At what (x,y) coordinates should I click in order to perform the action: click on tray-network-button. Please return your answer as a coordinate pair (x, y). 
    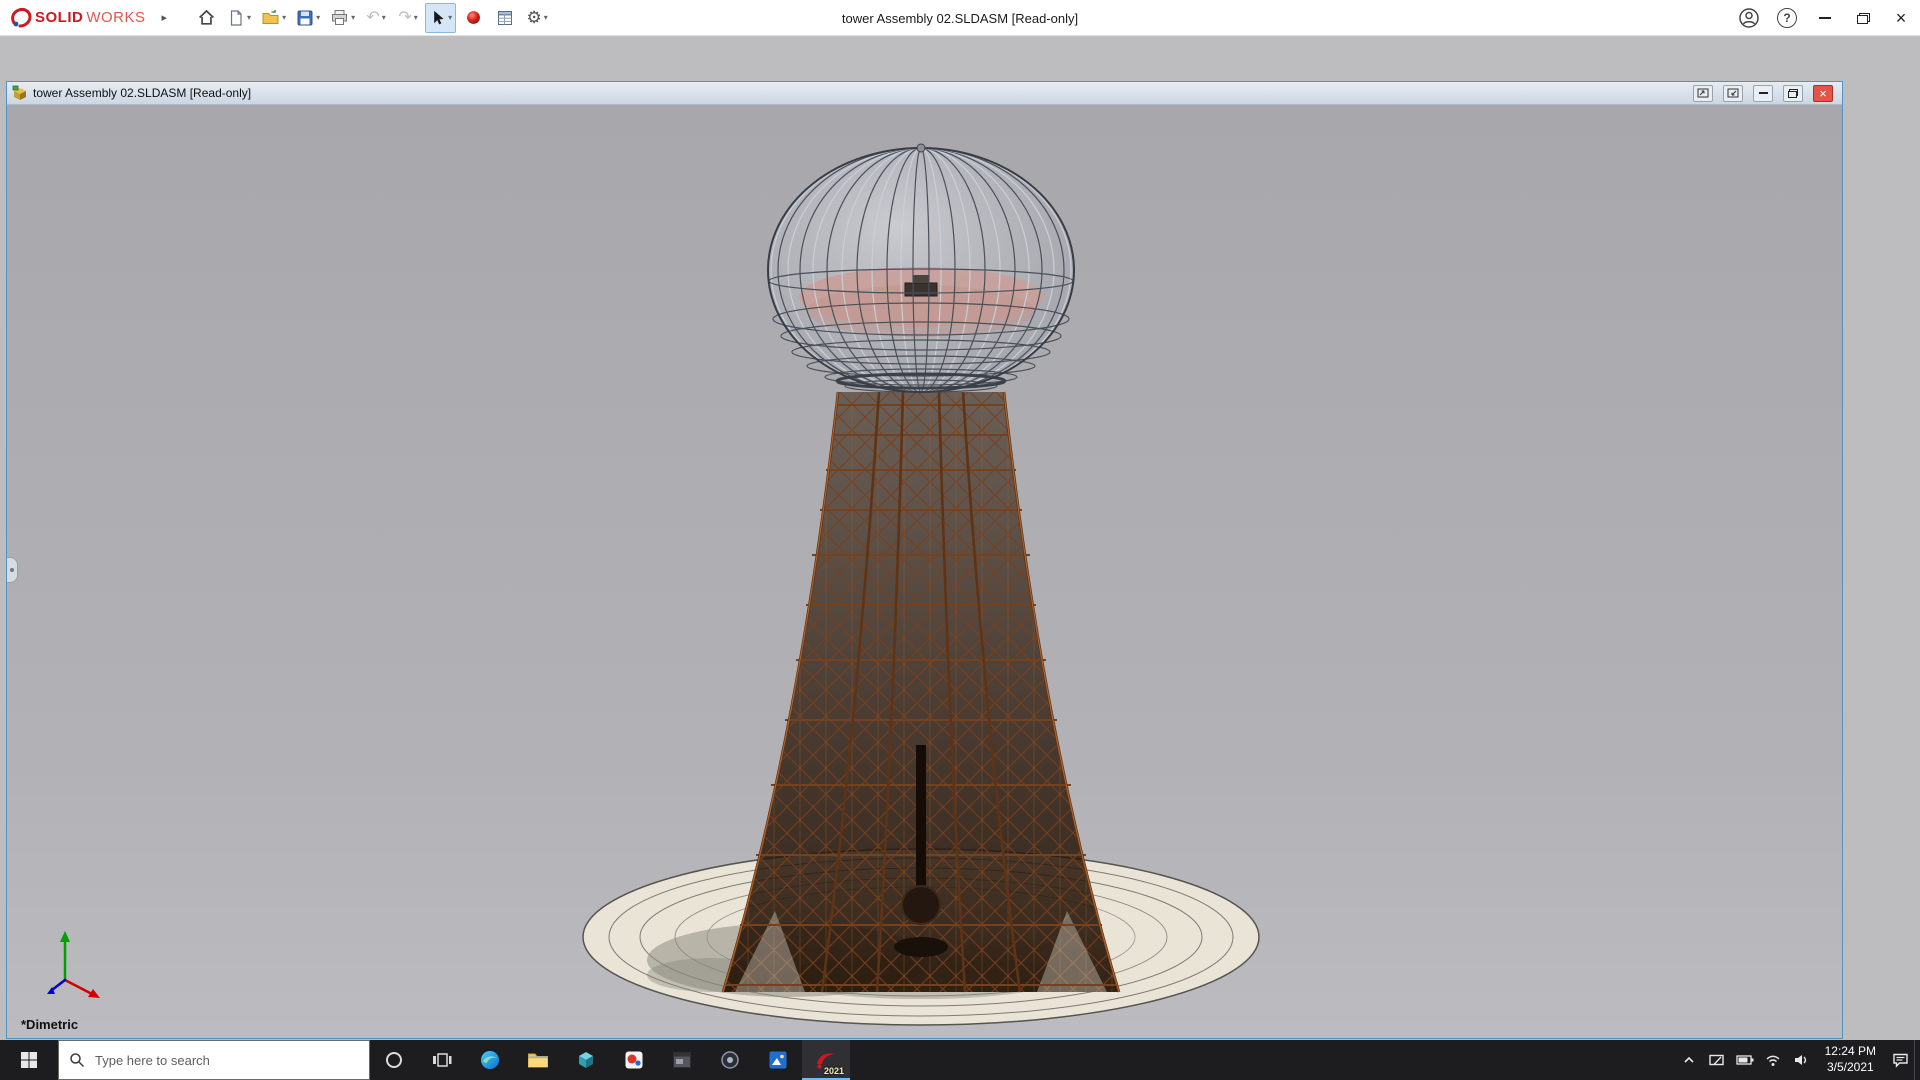
    Looking at the image, I should click on (1773, 1060).